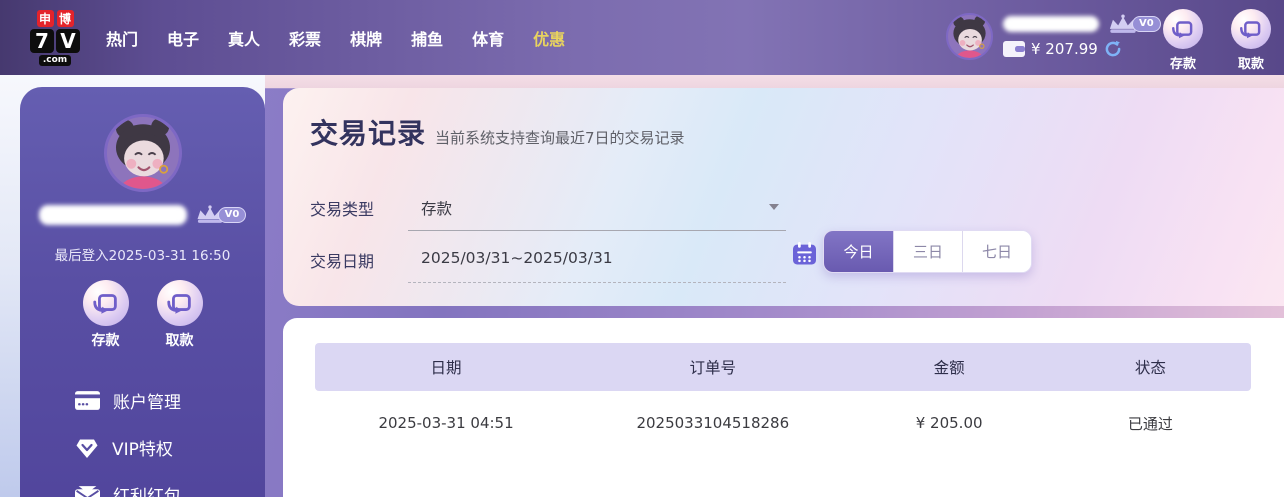 The width and height of the screenshot is (1284, 497). Describe the element at coordinates (774, 207) in the screenshot. I see `chevron-down-icon` at that location.